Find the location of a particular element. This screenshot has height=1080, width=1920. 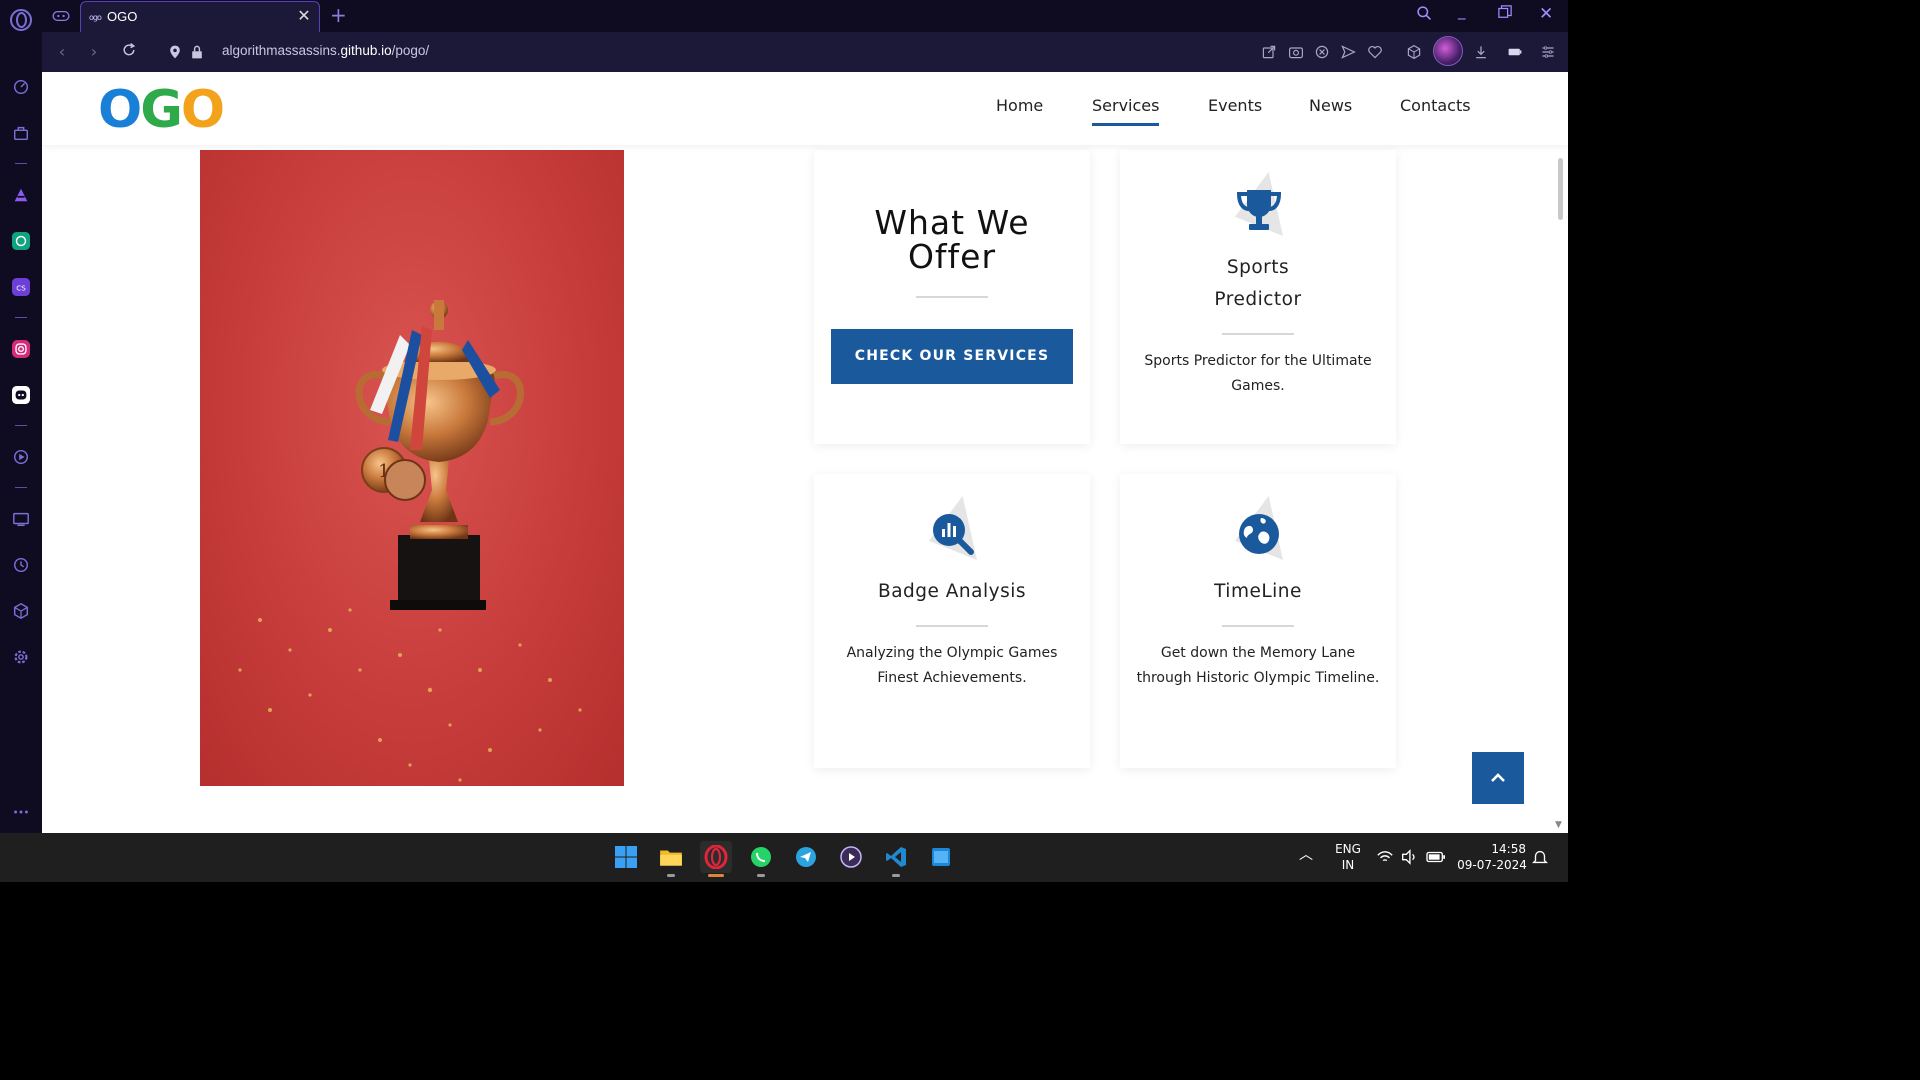

volume-icon is located at coordinates (1409, 859).